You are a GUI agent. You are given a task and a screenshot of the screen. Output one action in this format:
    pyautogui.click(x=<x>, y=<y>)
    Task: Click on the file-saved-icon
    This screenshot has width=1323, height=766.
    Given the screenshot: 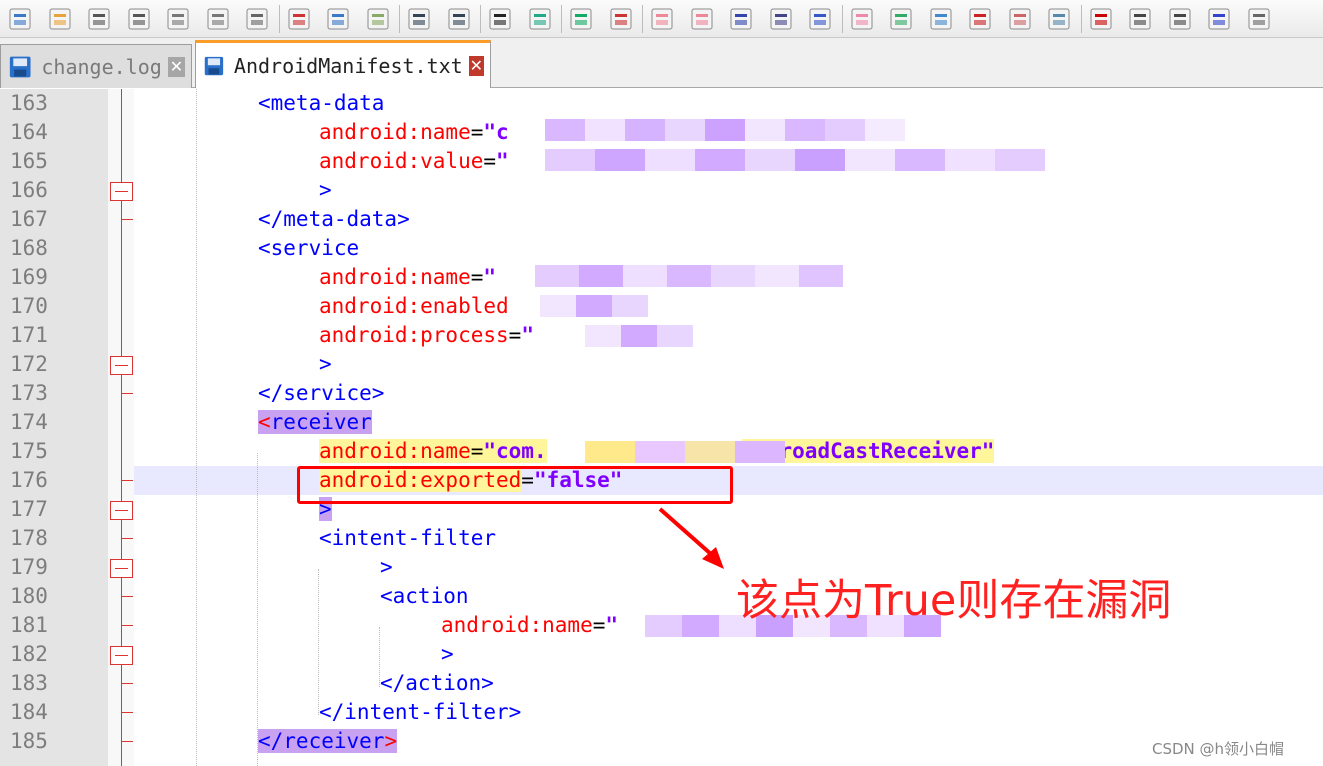 What is the action you would take?
    pyautogui.click(x=214, y=65)
    